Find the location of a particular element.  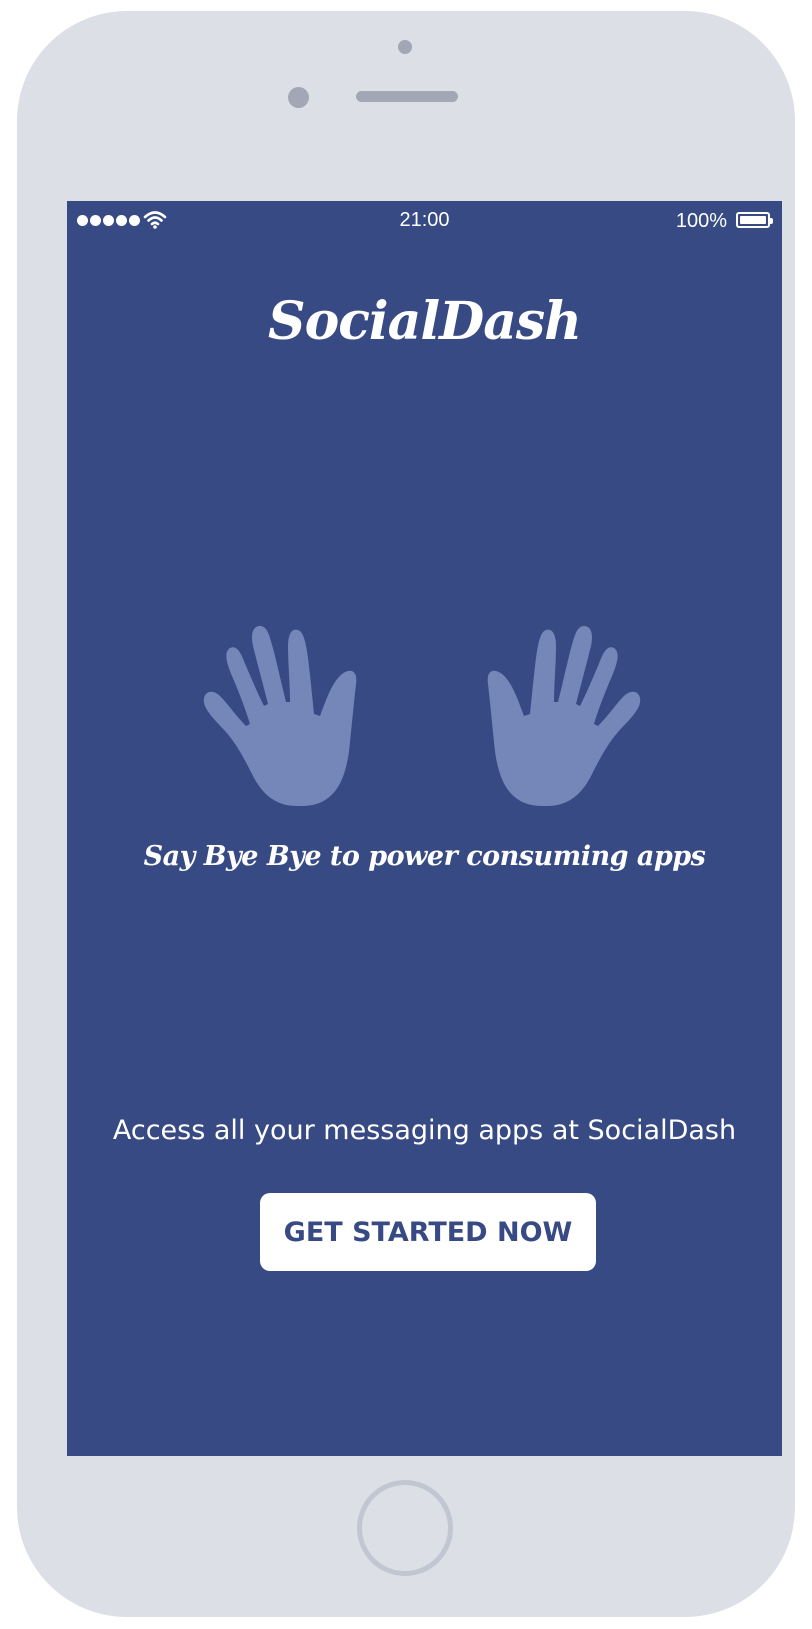

waving-hands-icon is located at coordinates (422, 716).